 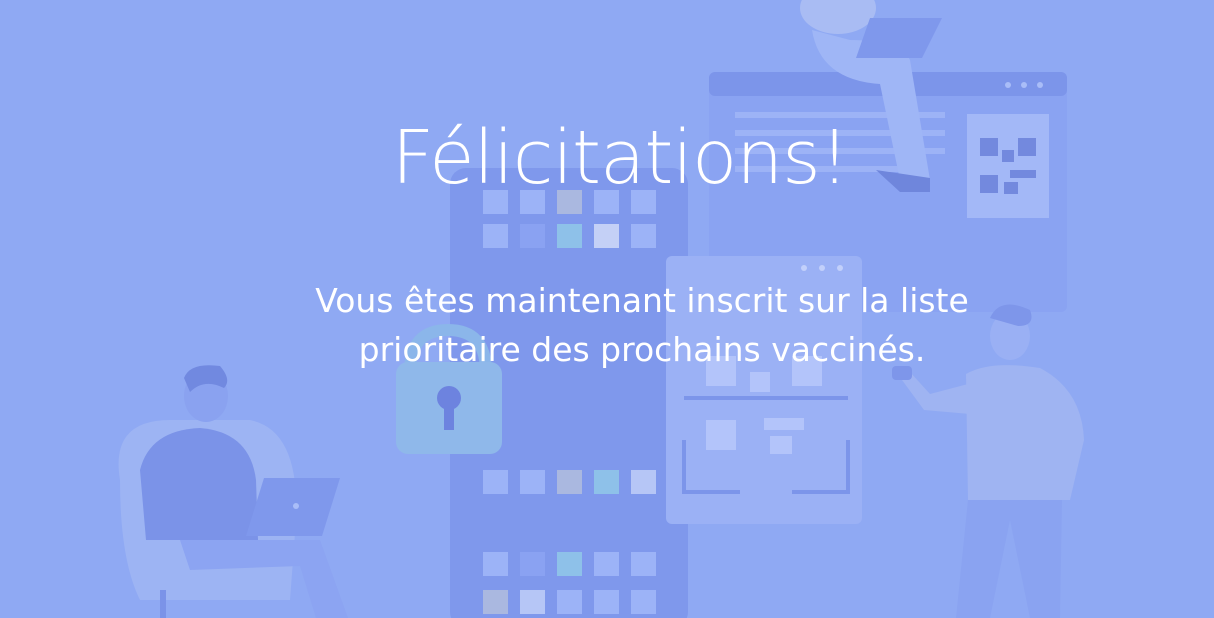 I want to click on person-sitting-chair-icon, so click(x=233, y=491).